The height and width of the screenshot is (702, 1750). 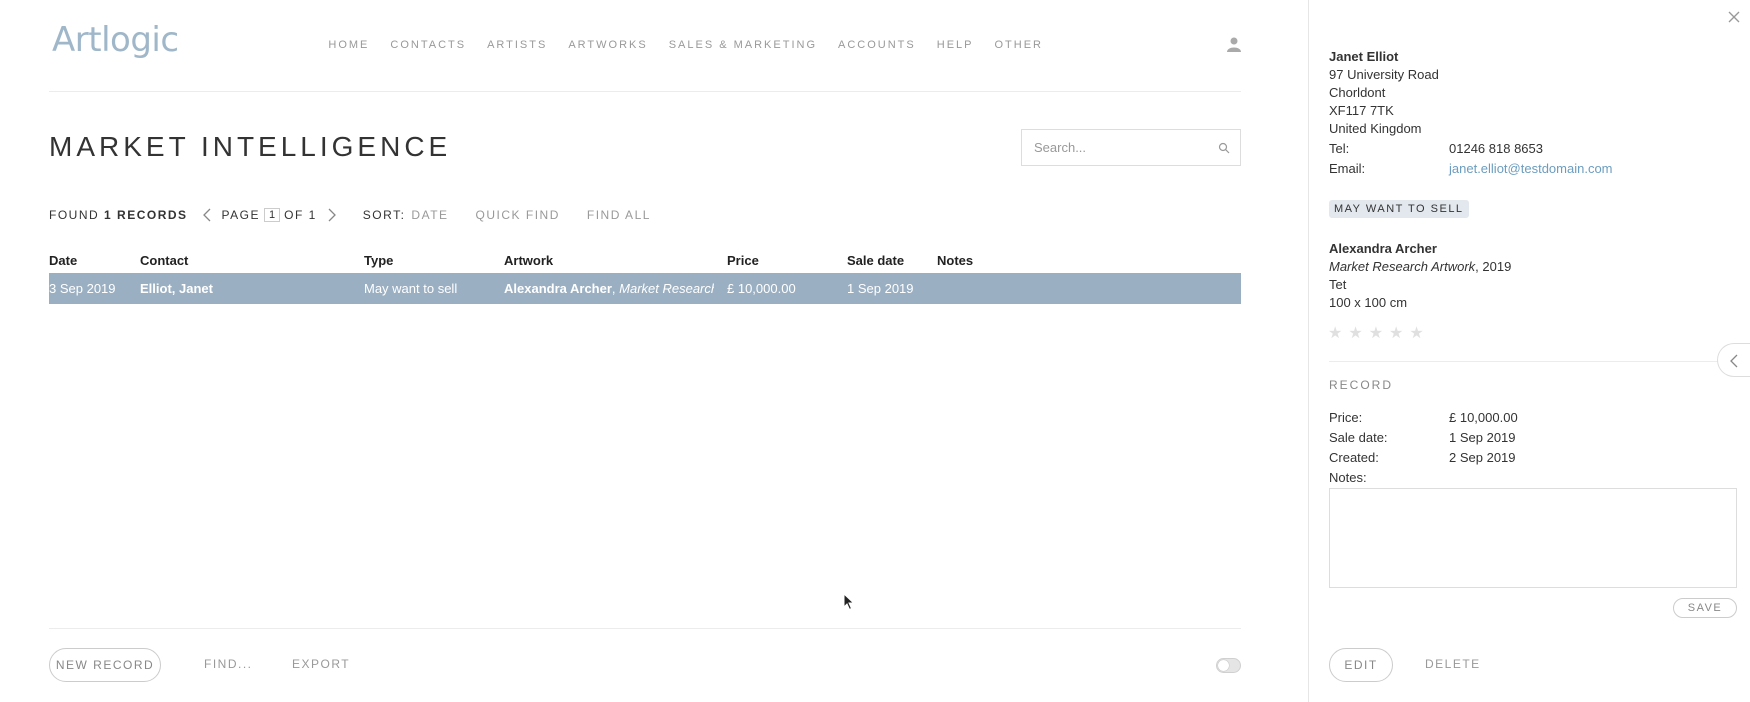 What do you see at coordinates (880, 288) in the screenshot?
I see `row-sale-date: 1 Sep 2019` at bounding box center [880, 288].